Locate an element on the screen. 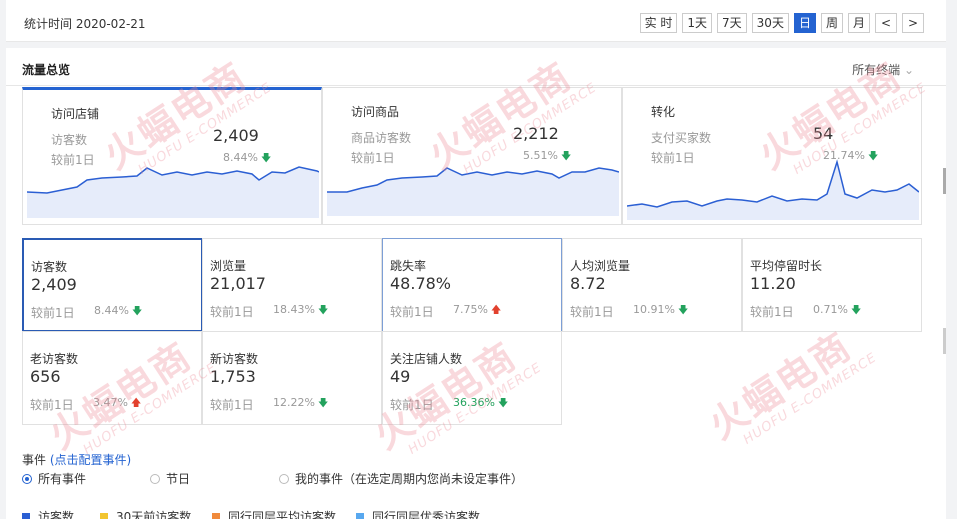 This screenshot has width=957, height=519. pct-text: 7.75% is located at coordinates (470, 309).